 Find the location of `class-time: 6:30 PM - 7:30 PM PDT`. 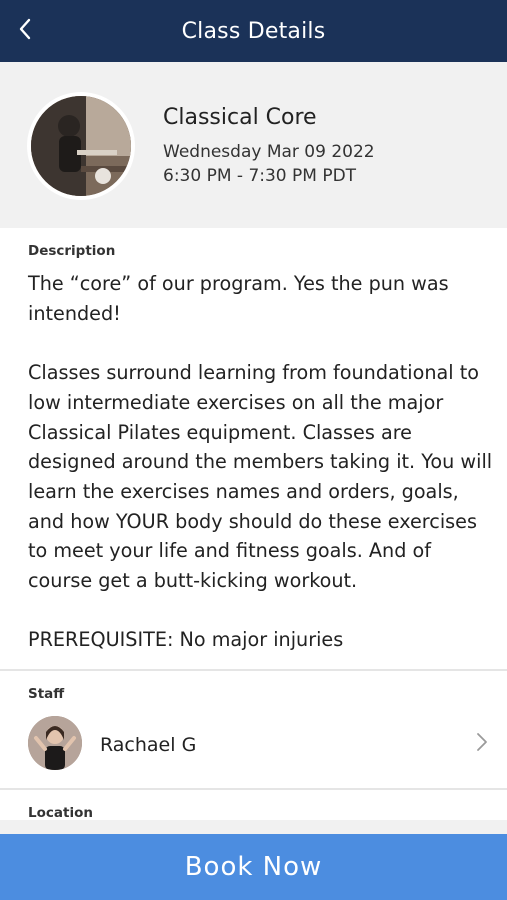

class-time: 6:30 PM - 7:30 PM PDT is located at coordinates (260, 176).